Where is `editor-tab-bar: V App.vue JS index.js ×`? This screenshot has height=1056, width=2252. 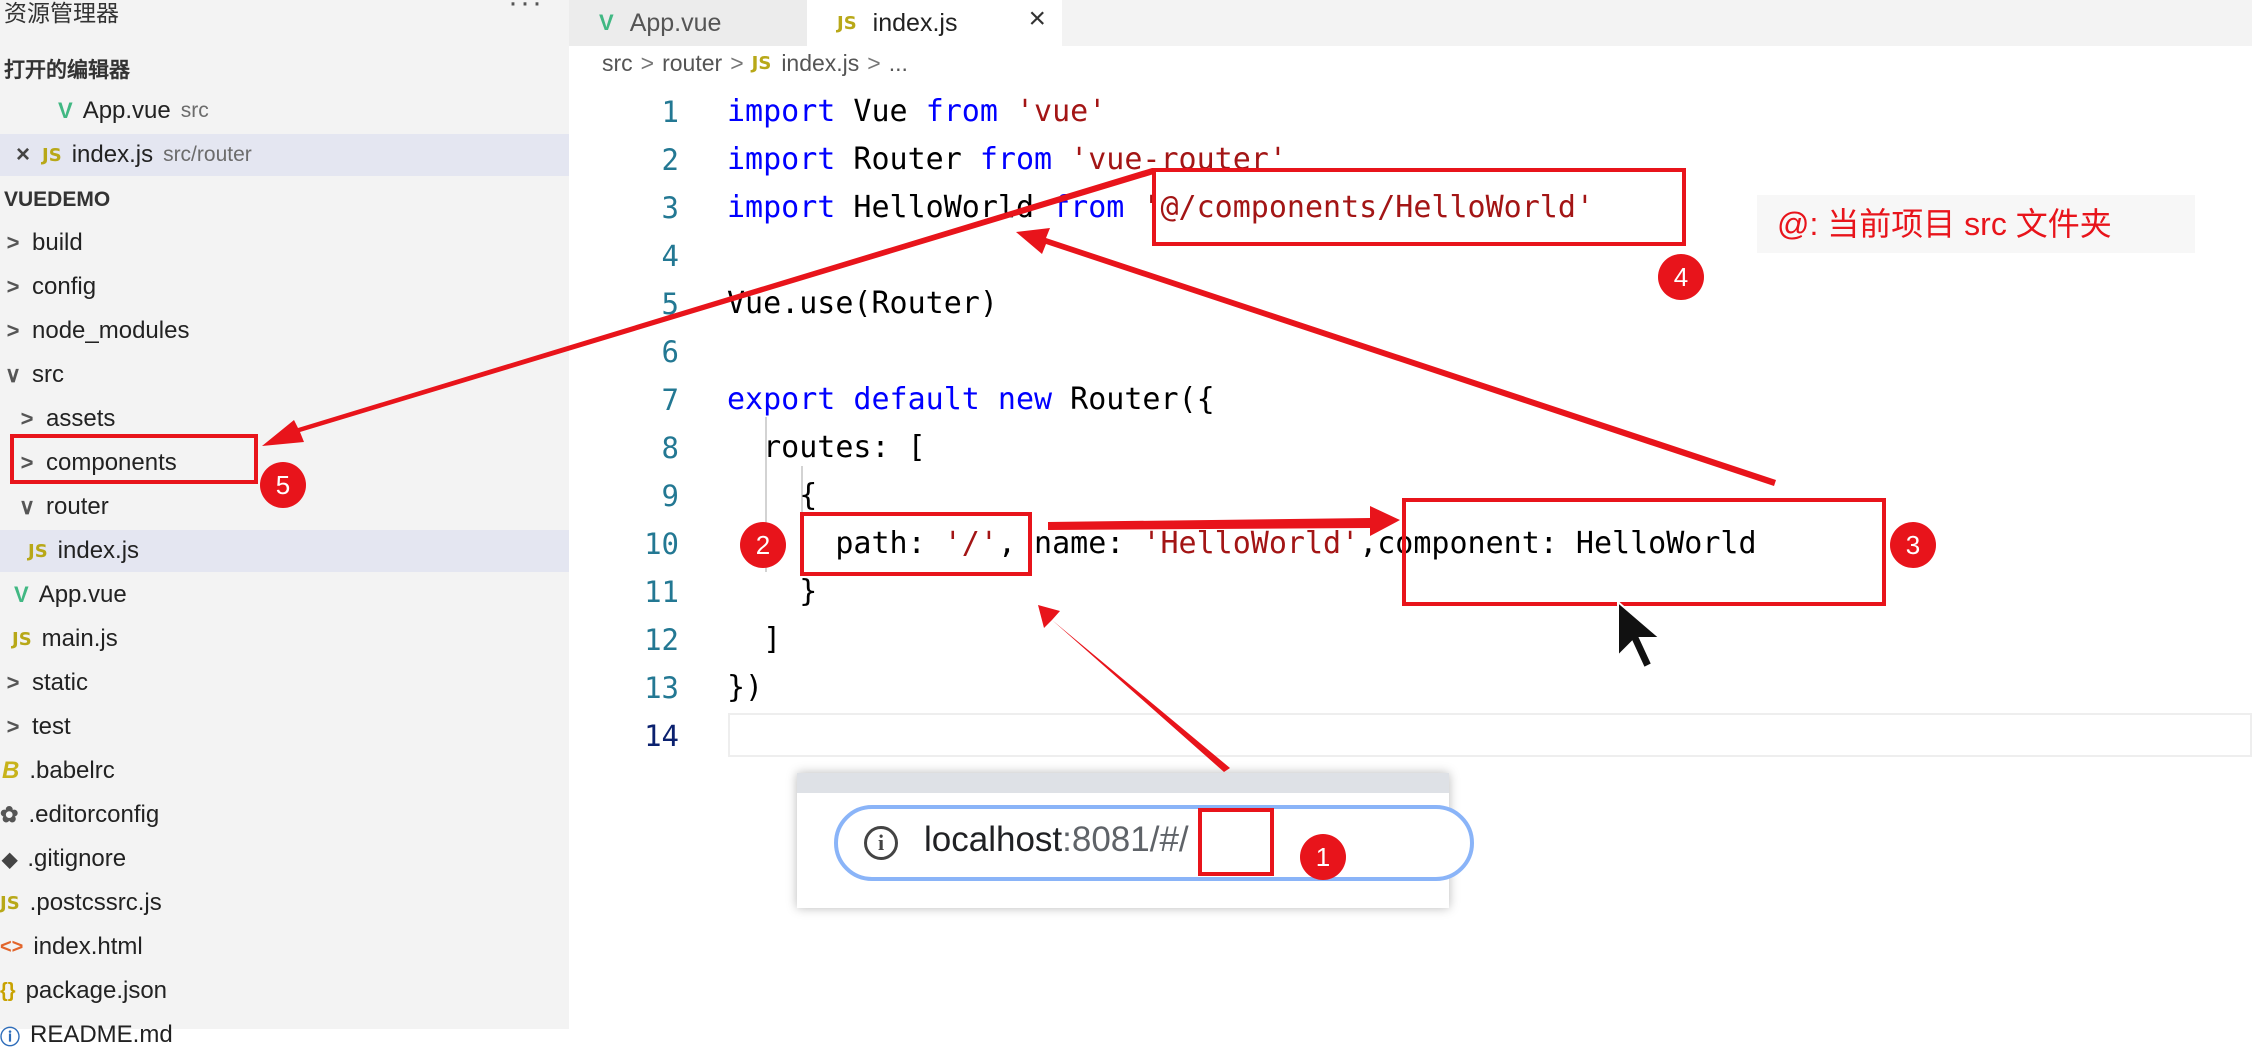
editor-tab-bar: V App.vue JS index.js × is located at coordinates (1410, 23).